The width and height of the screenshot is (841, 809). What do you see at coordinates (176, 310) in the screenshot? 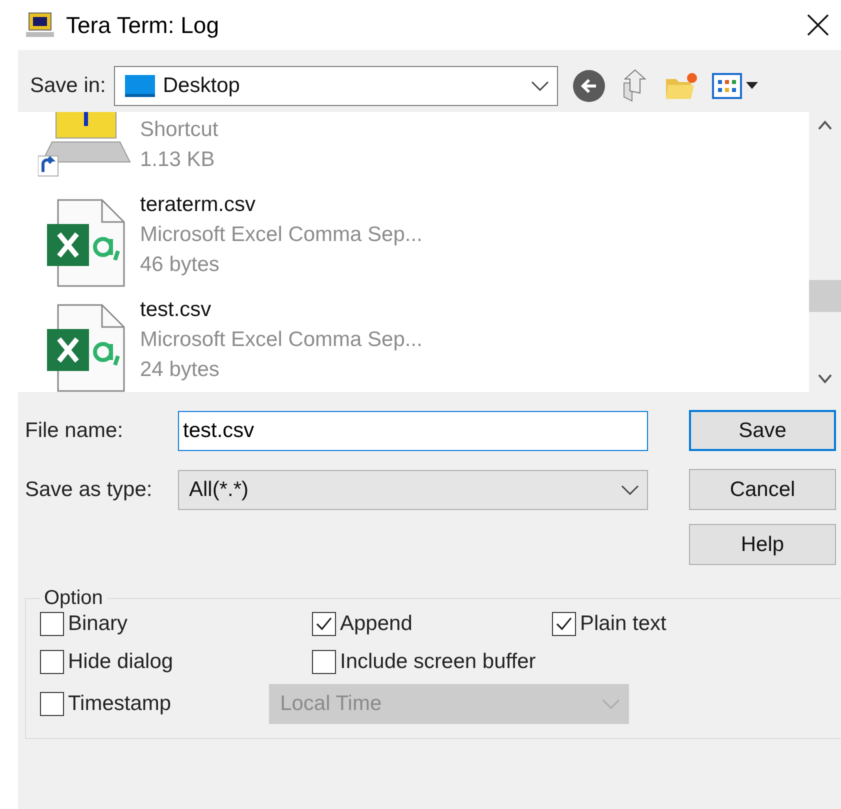
I see `file-name: test.csv` at bounding box center [176, 310].